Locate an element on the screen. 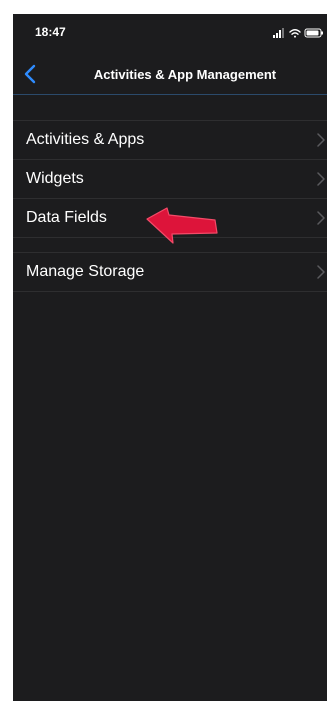 The width and height of the screenshot is (327, 701). status-time: 18:47 is located at coordinates (50, 32).